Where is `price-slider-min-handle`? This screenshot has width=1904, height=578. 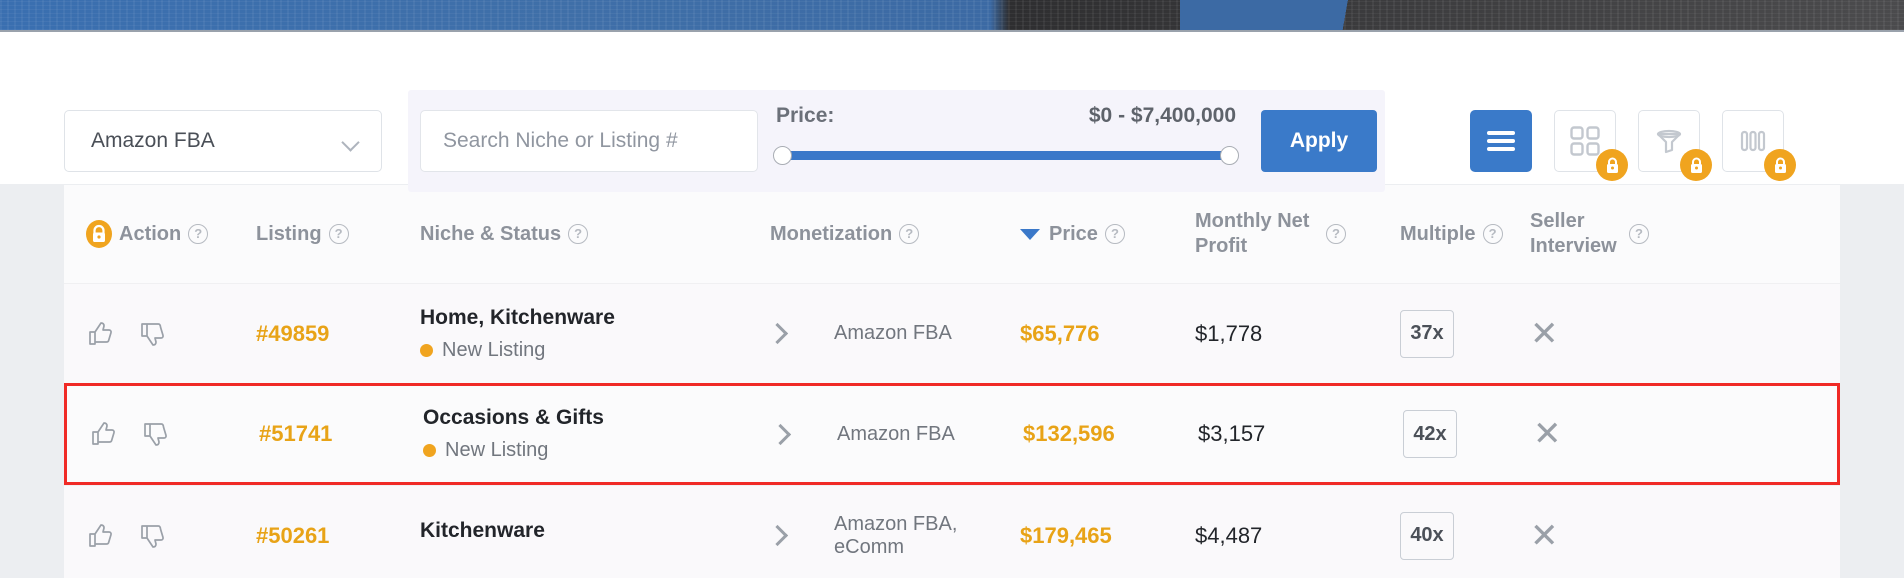
price-slider-min-handle is located at coordinates (782, 155).